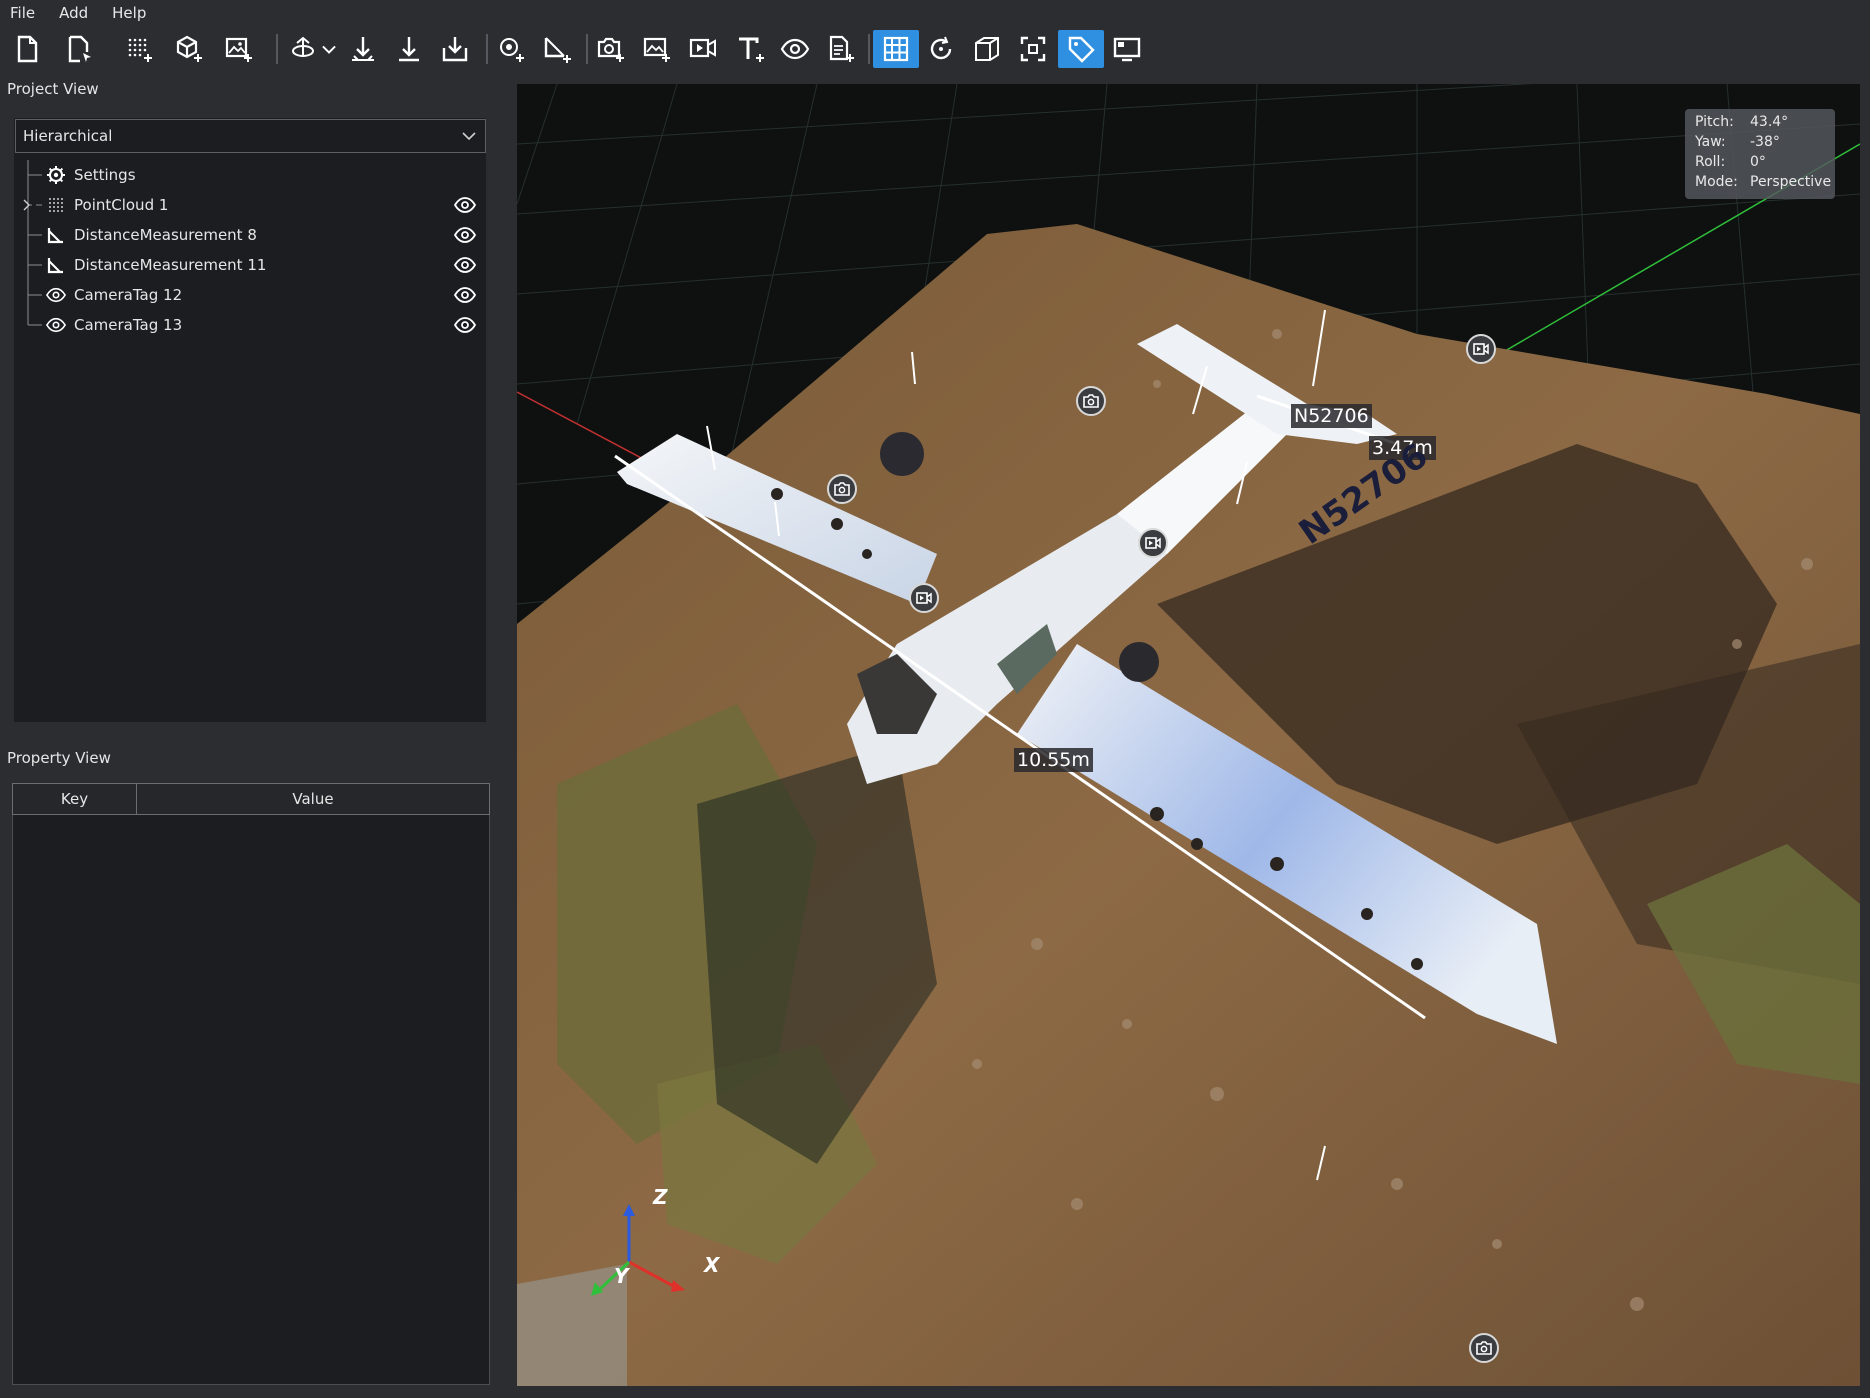 The height and width of the screenshot is (1398, 1870). What do you see at coordinates (712, 1265) in the screenshot?
I see `axis-label-x: X` at bounding box center [712, 1265].